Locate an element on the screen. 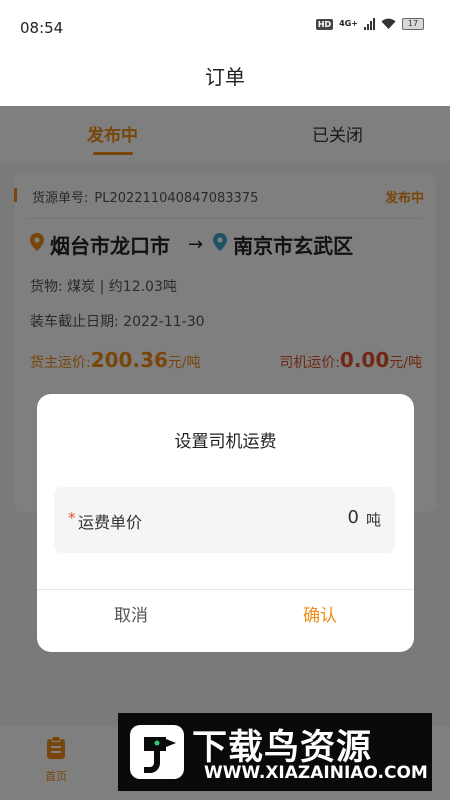  page-title: 订单 is located at coordinates (225, 81).